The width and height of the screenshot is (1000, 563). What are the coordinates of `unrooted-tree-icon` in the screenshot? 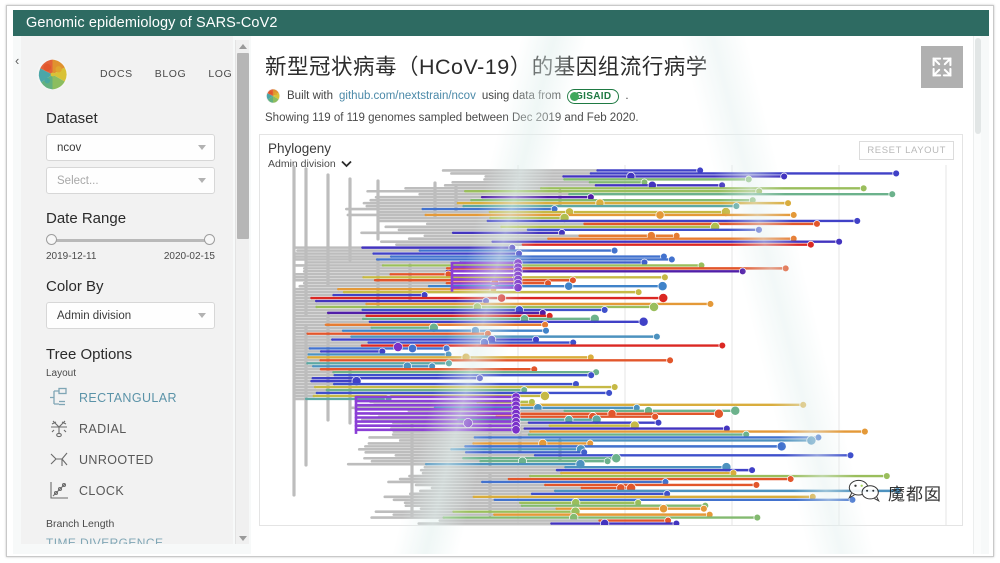 It's located at (59, 459).